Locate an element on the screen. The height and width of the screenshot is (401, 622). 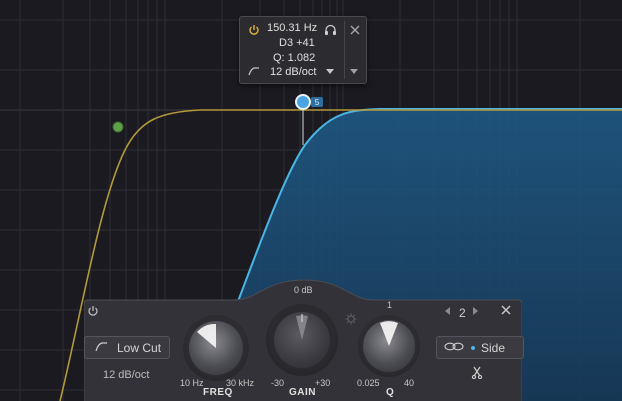
gain-knob is located at coordinates (302, 340).